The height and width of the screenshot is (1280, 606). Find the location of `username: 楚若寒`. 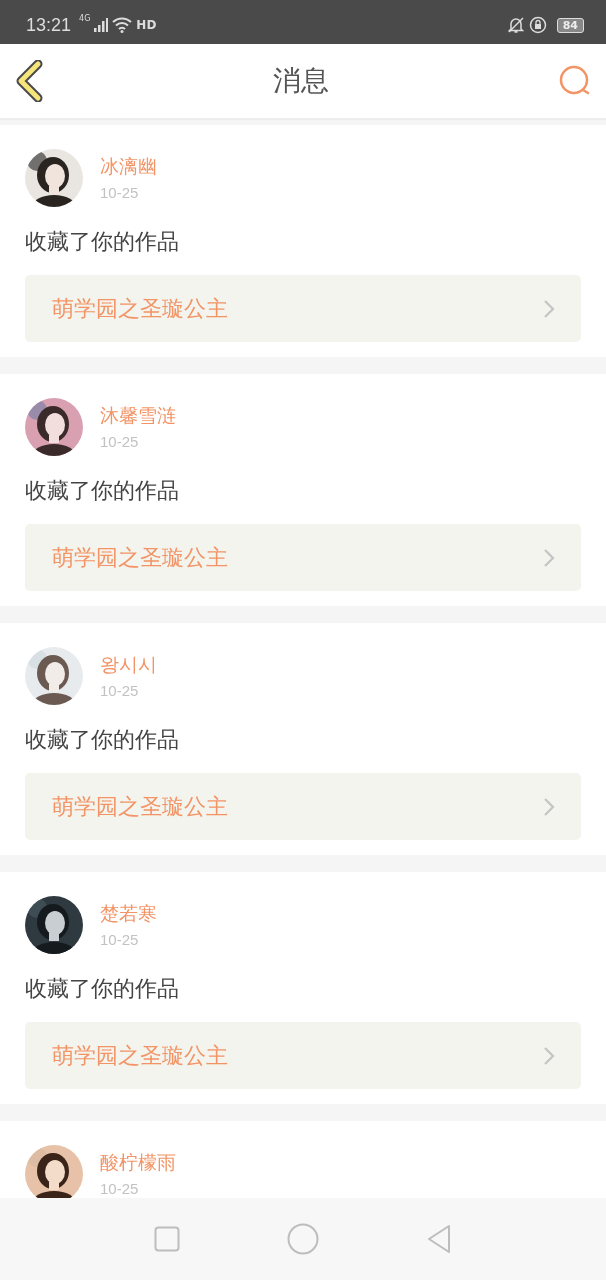

username: 楚若寒 is located at coordinates (128, 914).